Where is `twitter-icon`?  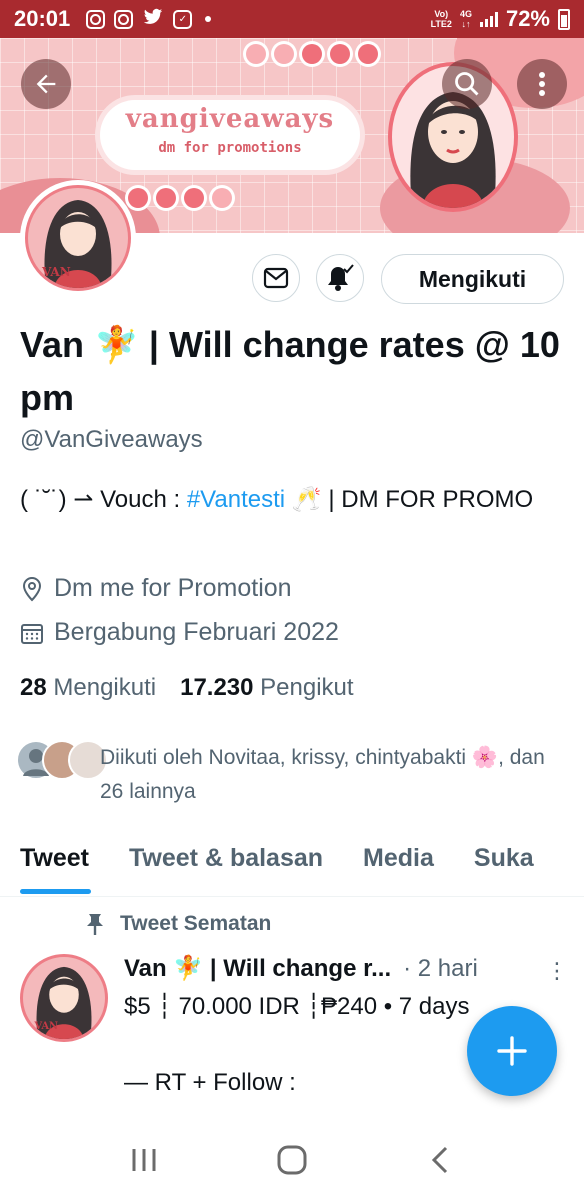
twitter-icon is located at coordinates (153, 19).